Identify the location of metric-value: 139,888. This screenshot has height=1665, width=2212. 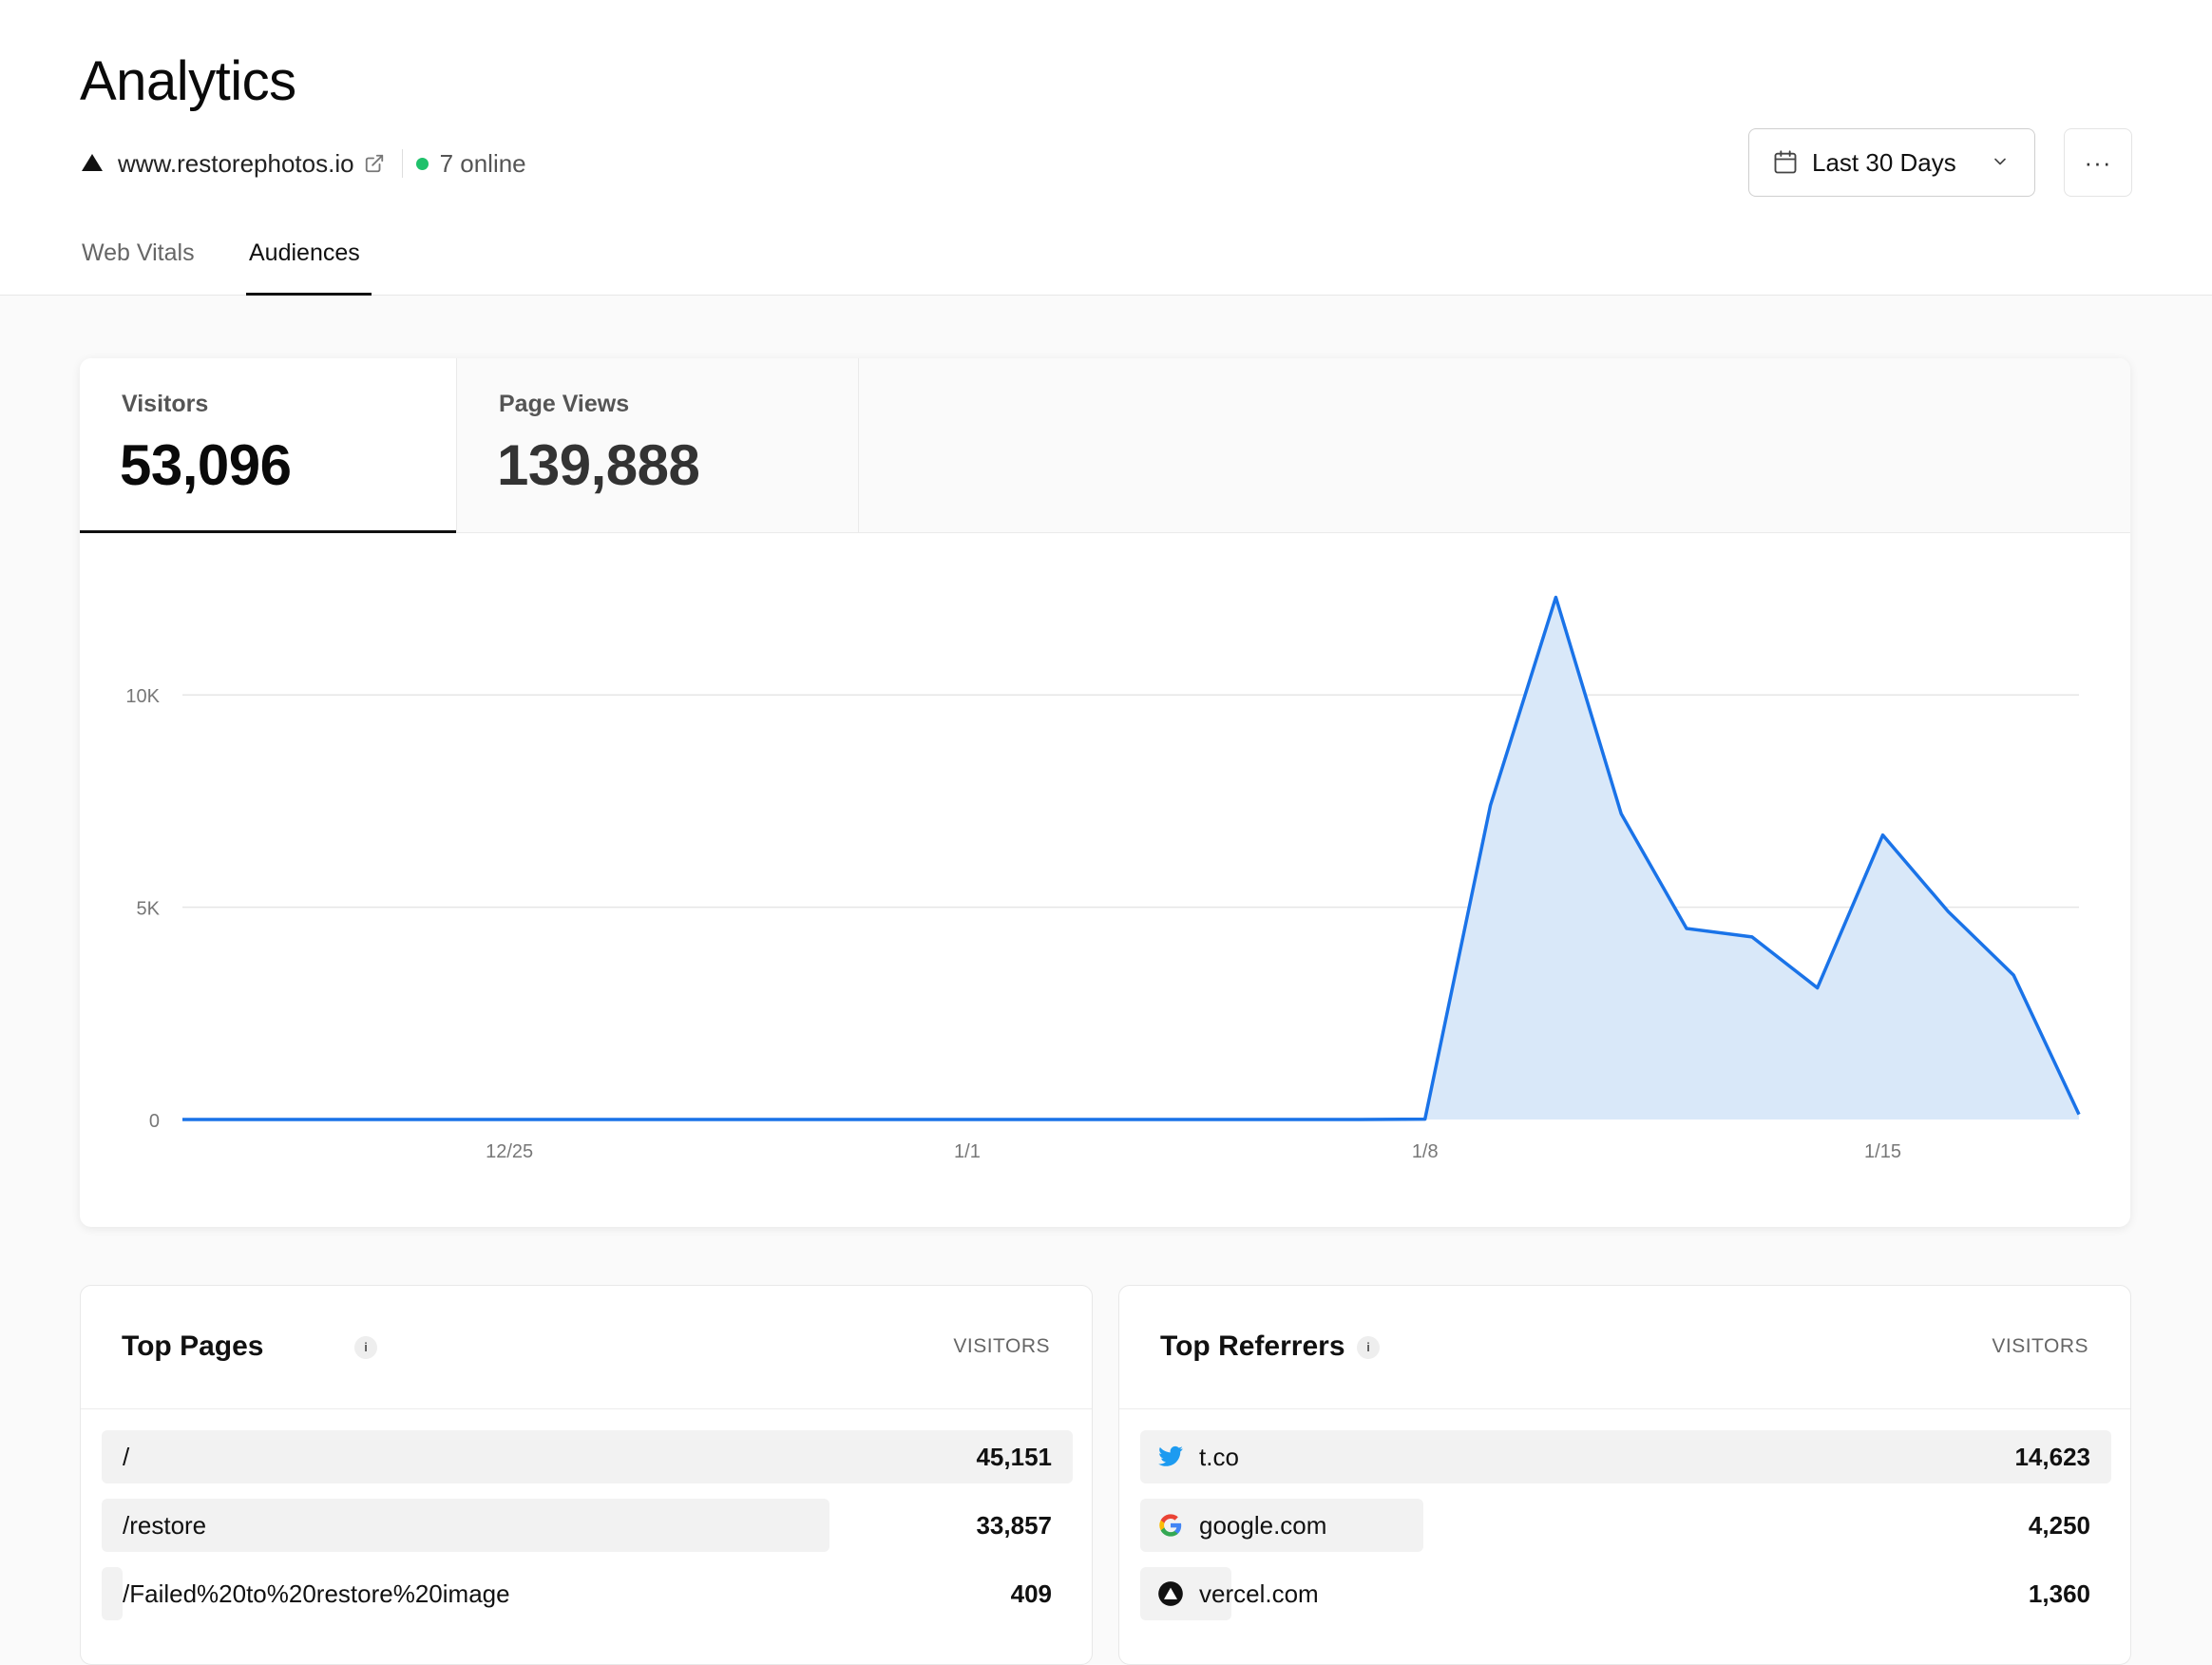
(598, 465).